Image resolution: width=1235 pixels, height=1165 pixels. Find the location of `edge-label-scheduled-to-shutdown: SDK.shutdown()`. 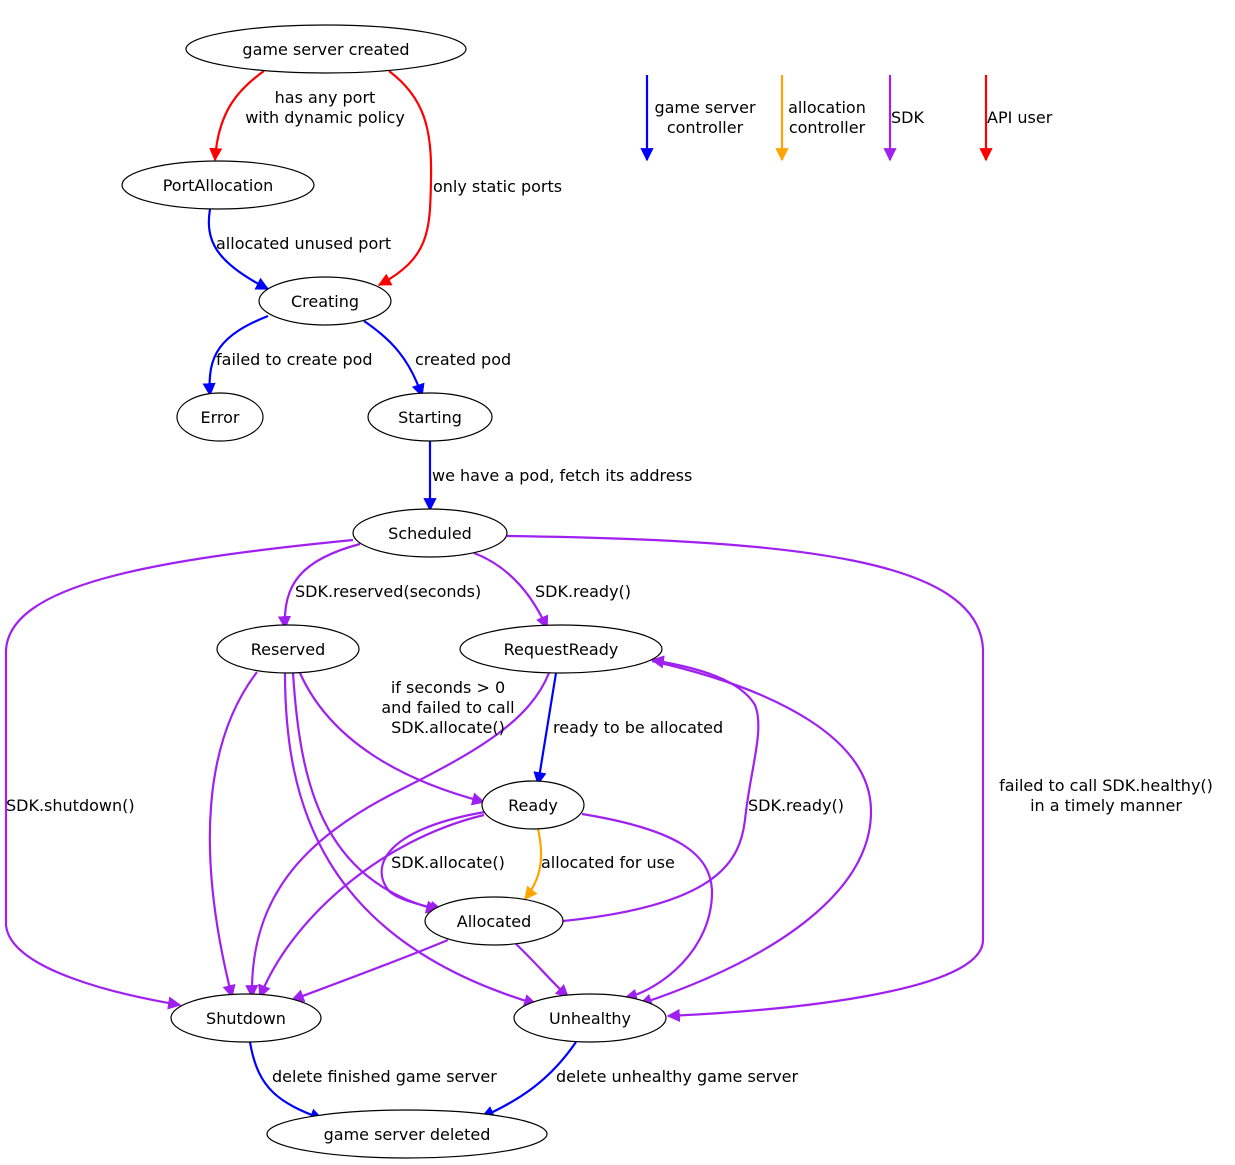

edge-label-scheduled-to-shutdown: SDK.shutdown() is located at coordinates (70, 805).